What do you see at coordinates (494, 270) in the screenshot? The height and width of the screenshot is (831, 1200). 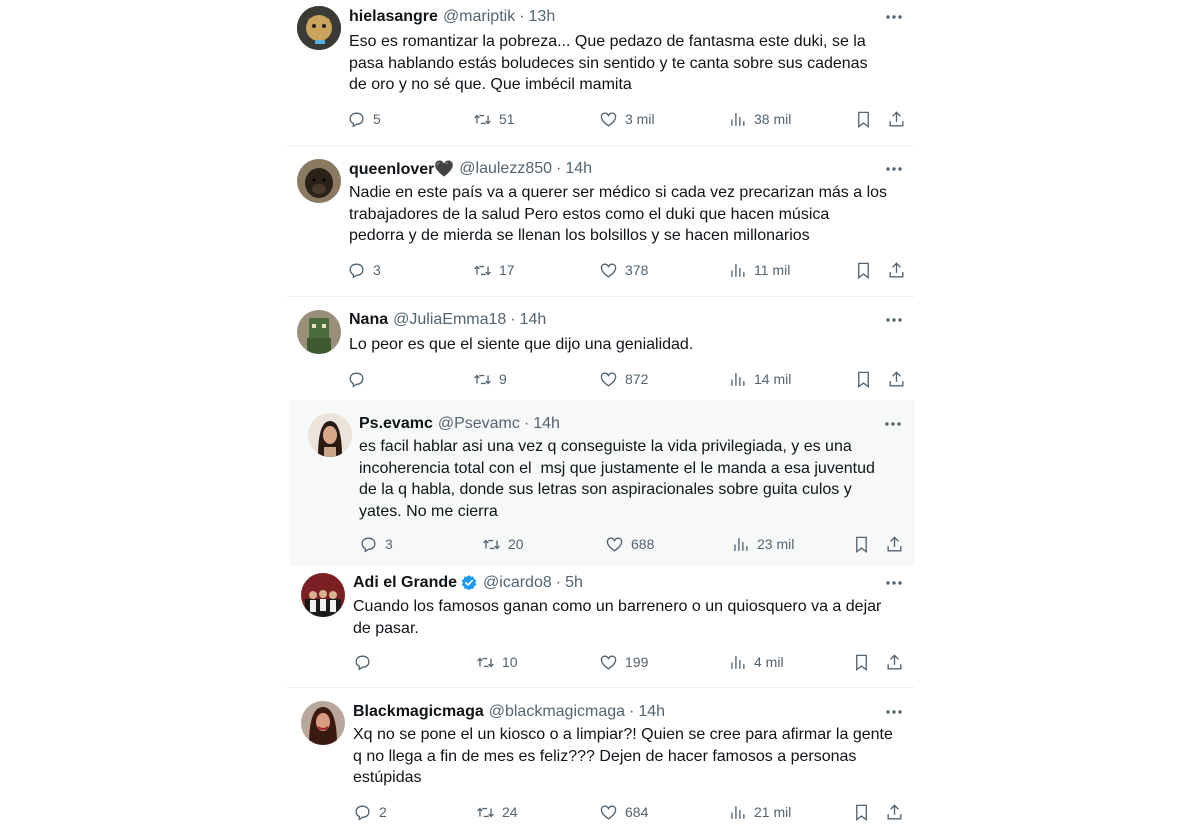 I see `retweet-button: 17` at bounding box center [494, 270].